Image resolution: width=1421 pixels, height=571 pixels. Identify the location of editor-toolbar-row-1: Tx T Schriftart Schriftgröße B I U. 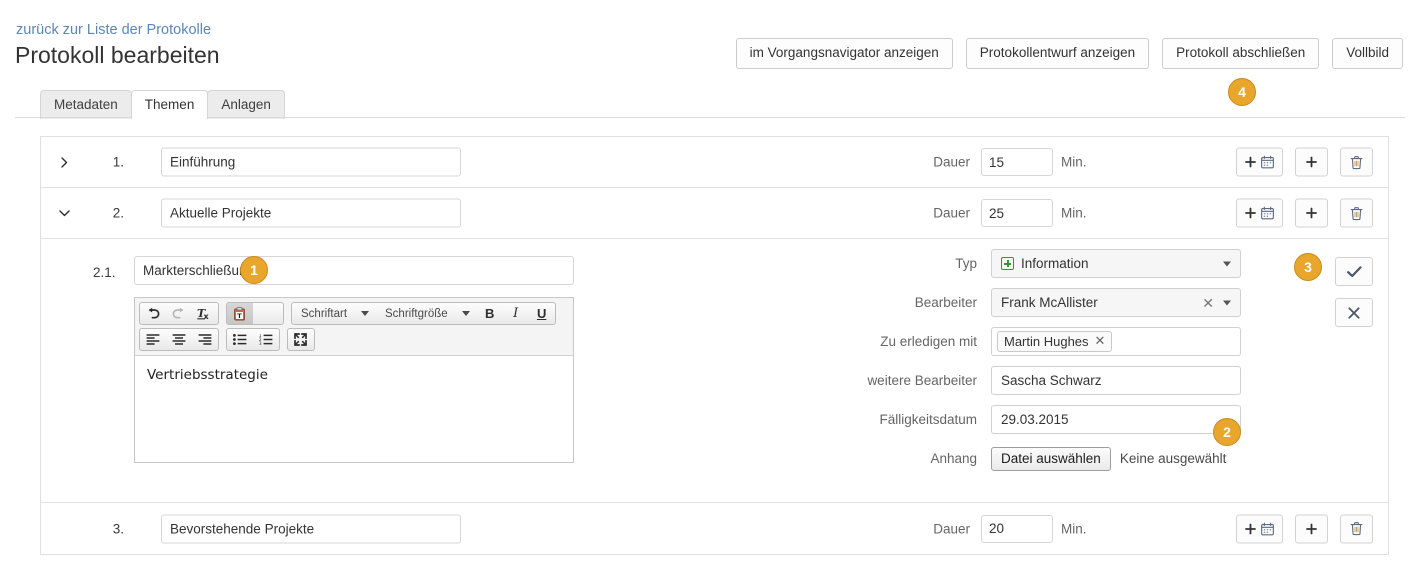
(354, 313).